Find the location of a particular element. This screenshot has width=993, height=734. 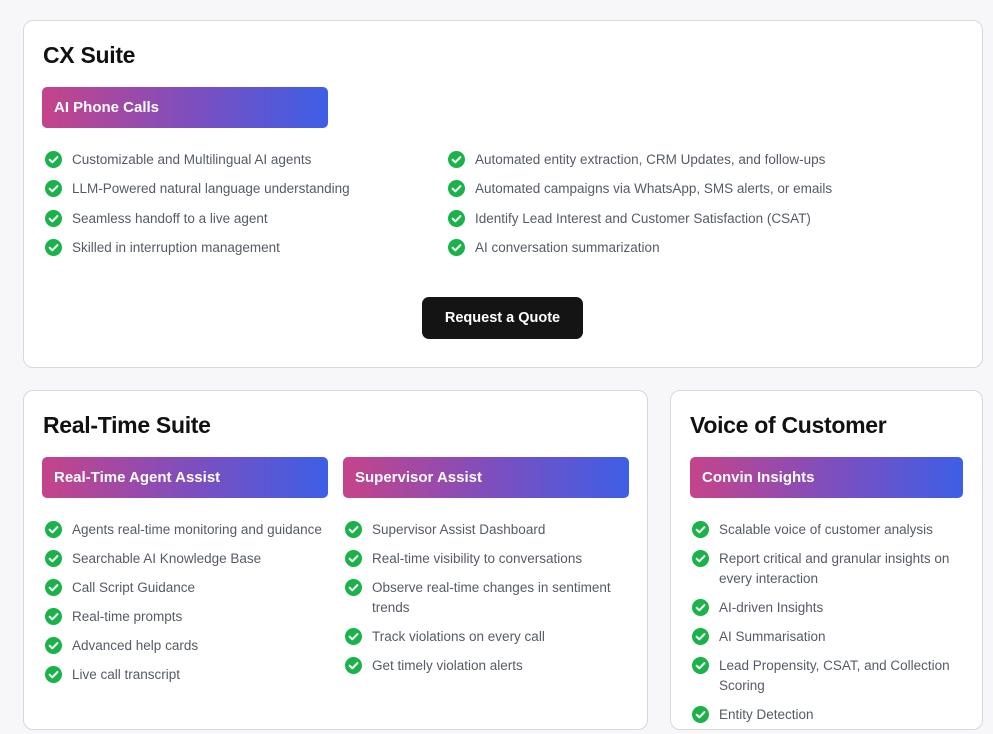

feature-item: Get timely violation alerts is located at coordinates (478, 666).